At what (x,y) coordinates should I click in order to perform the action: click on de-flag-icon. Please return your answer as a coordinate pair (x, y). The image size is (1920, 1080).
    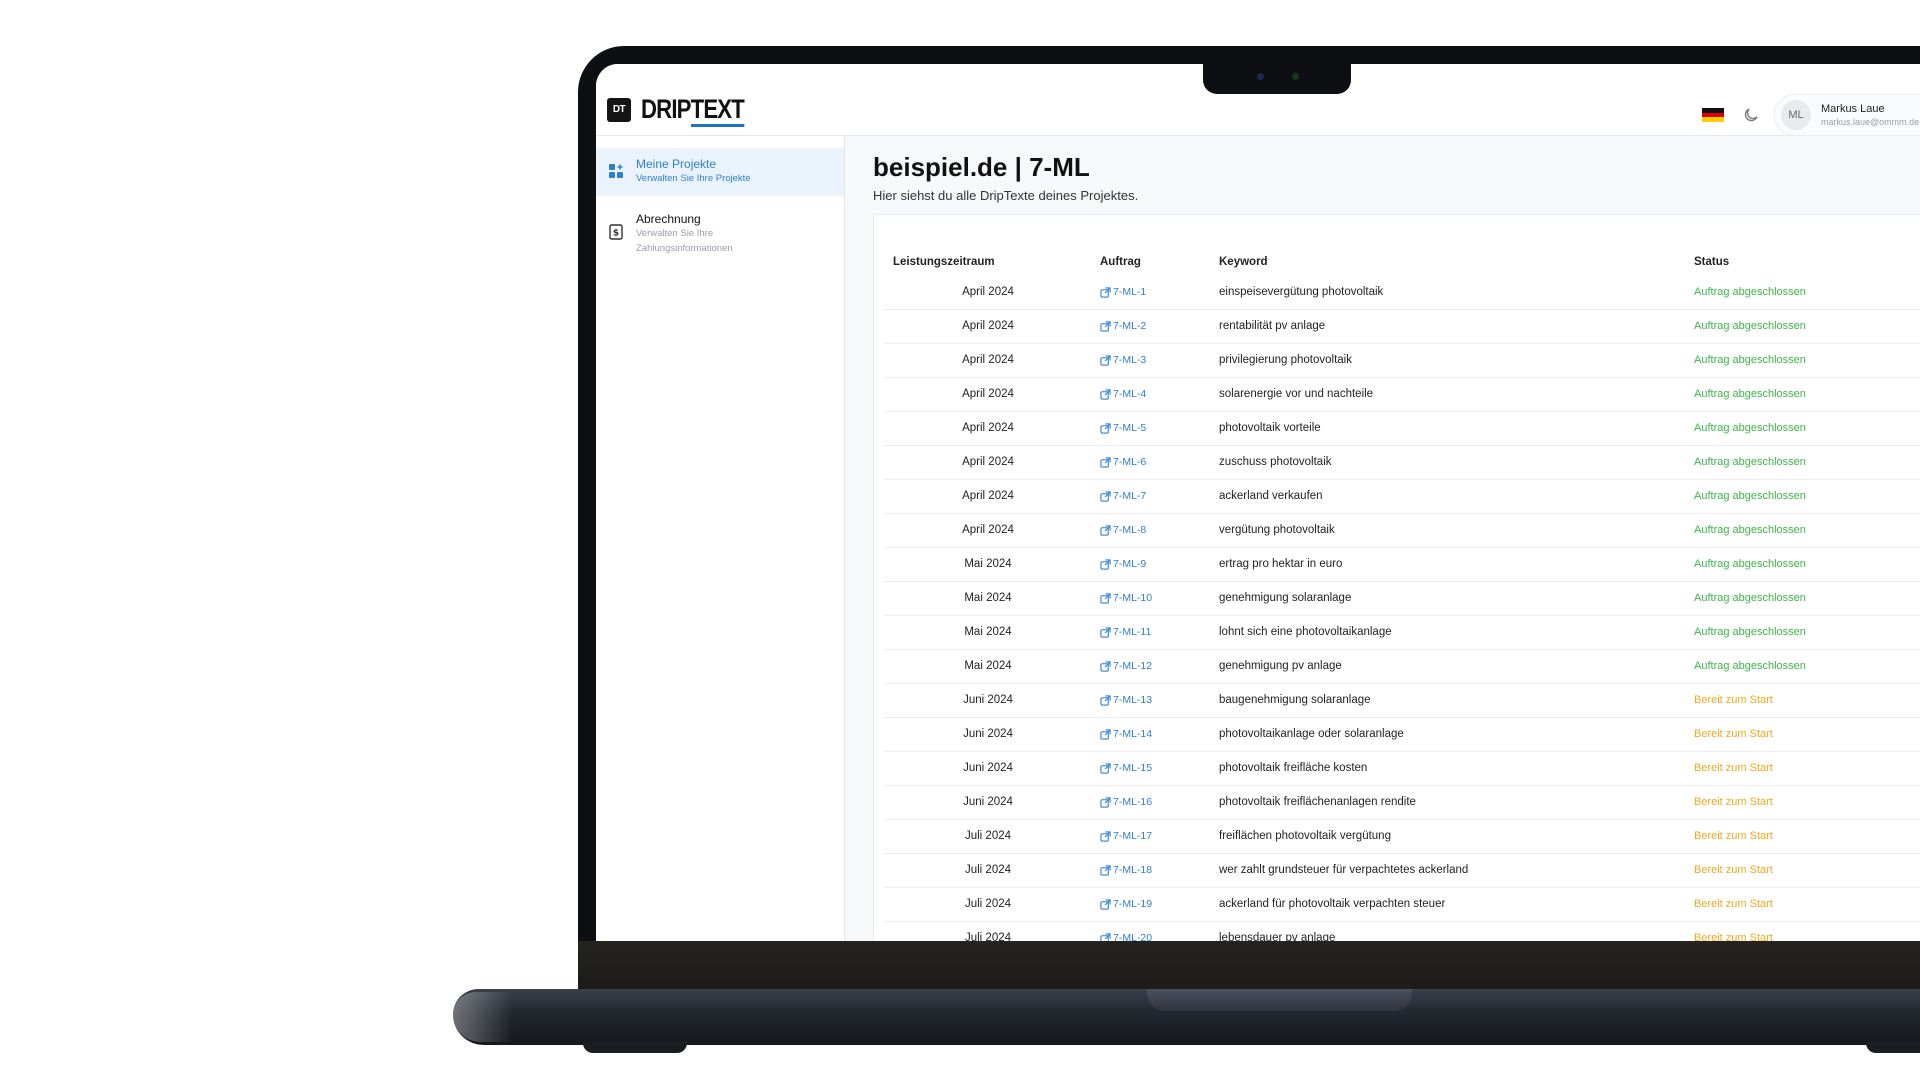
    Looking at the image, I should click on (1713, 115).